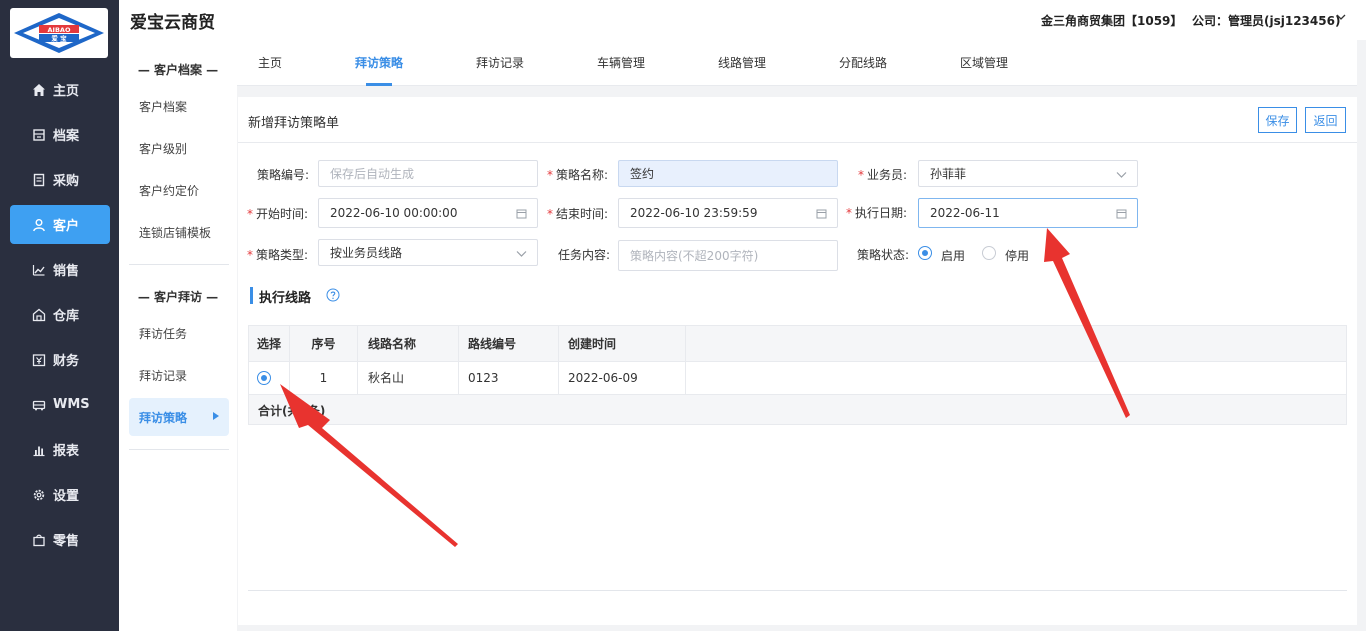  What do you see at coordinates (66, 226) in the screenshot?
I see `nav-label-customer: 客户` at bounding box center [66, 226].